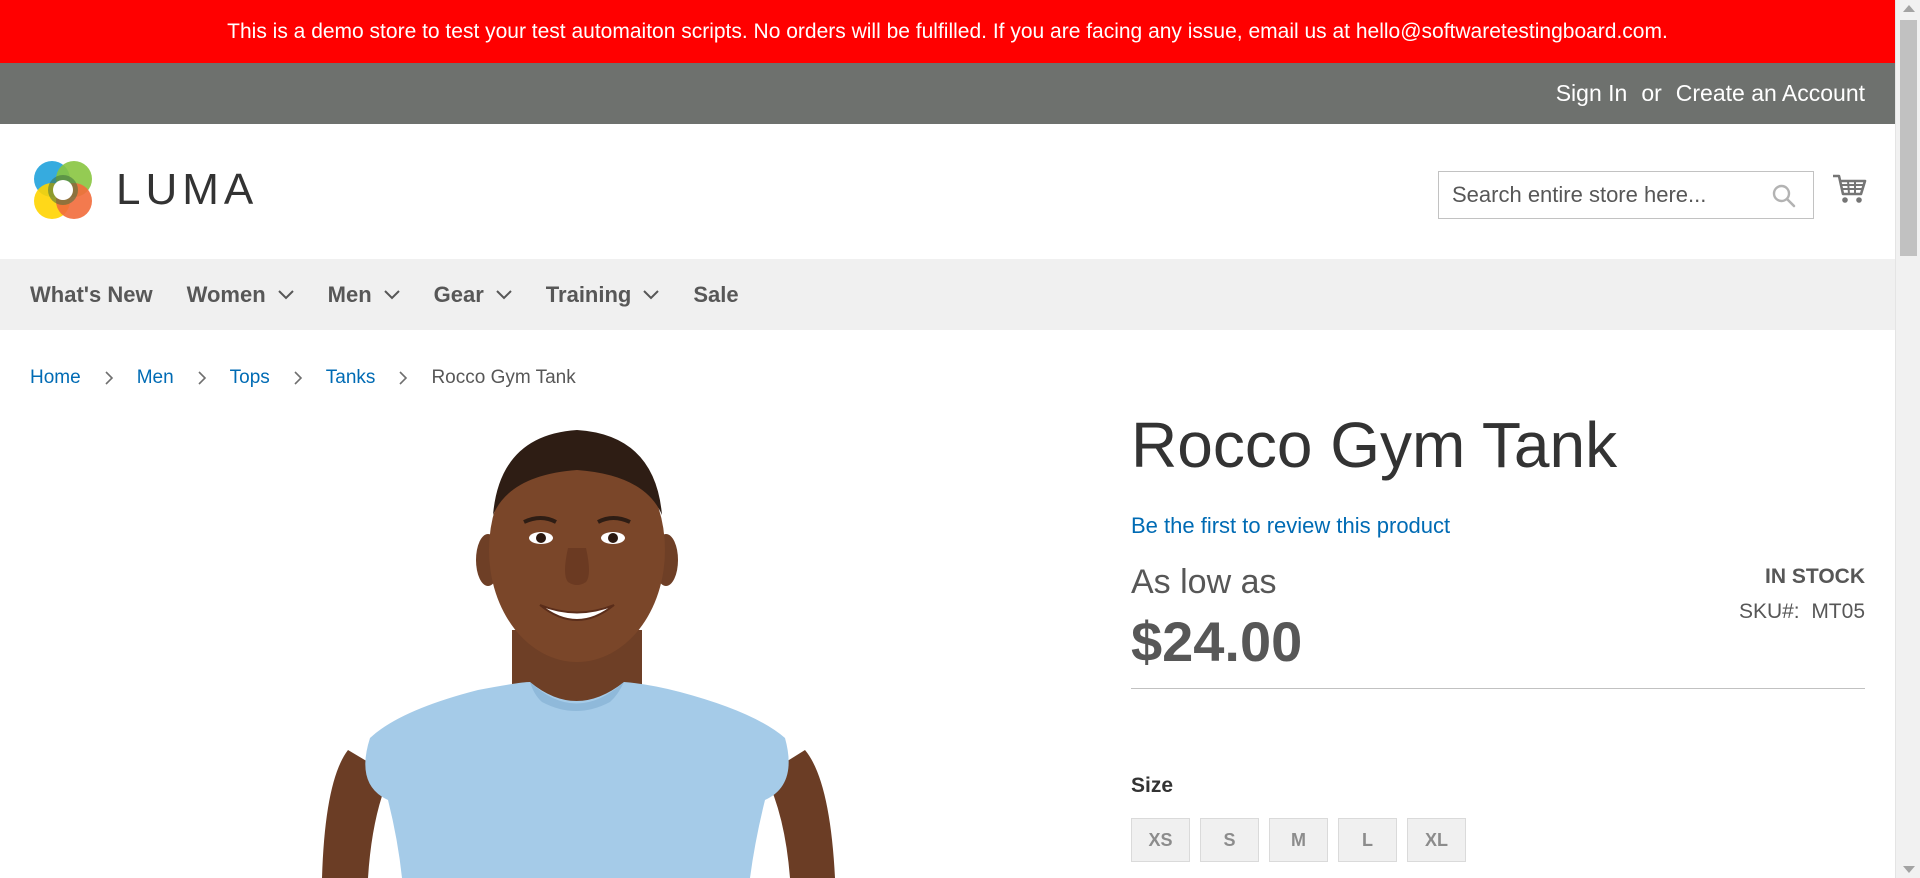 This screenshot has width=1920, height=878. I want to click on search-box, so click(1626, 195).